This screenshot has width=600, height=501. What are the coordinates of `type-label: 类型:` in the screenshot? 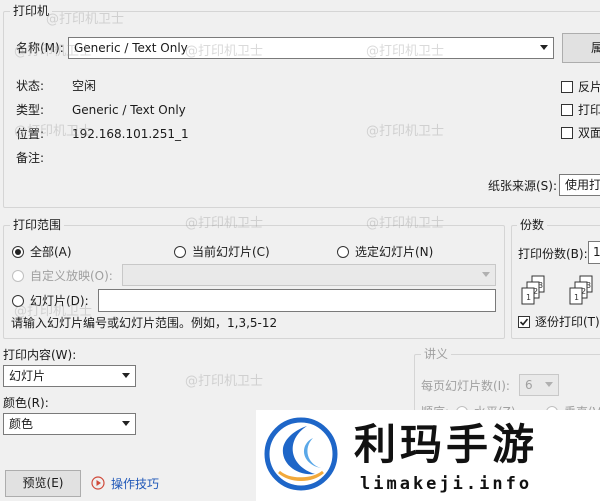 It's located at (30, 110).